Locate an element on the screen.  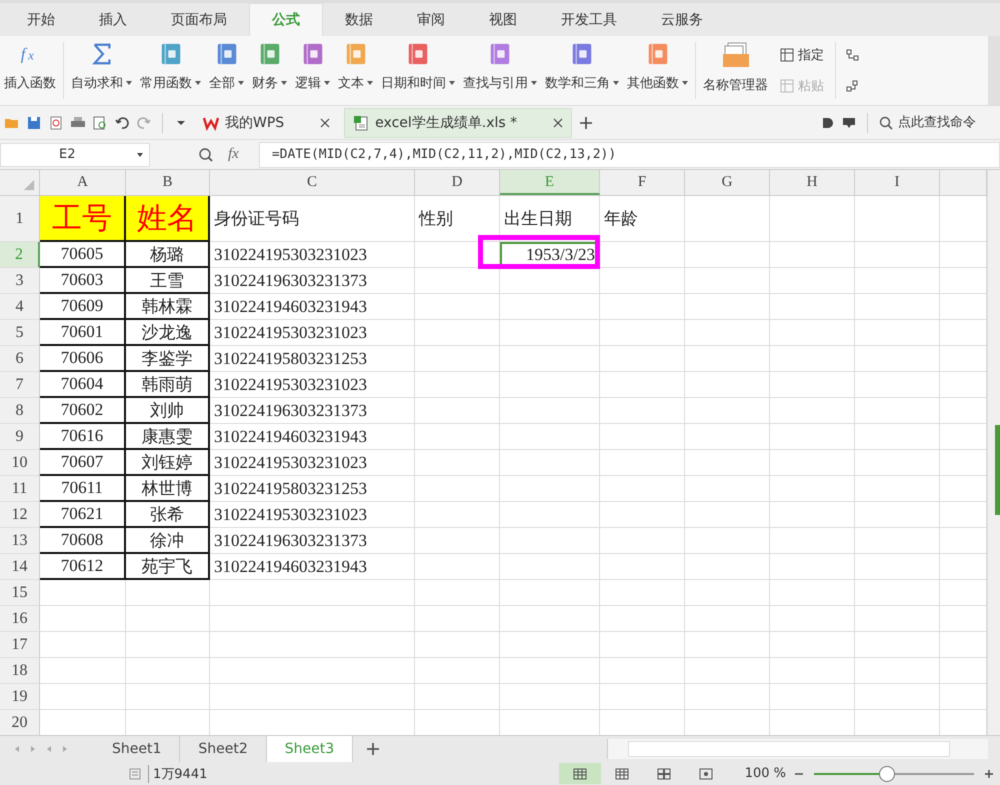
row-header: 8 is located at coordinates (20, 411).